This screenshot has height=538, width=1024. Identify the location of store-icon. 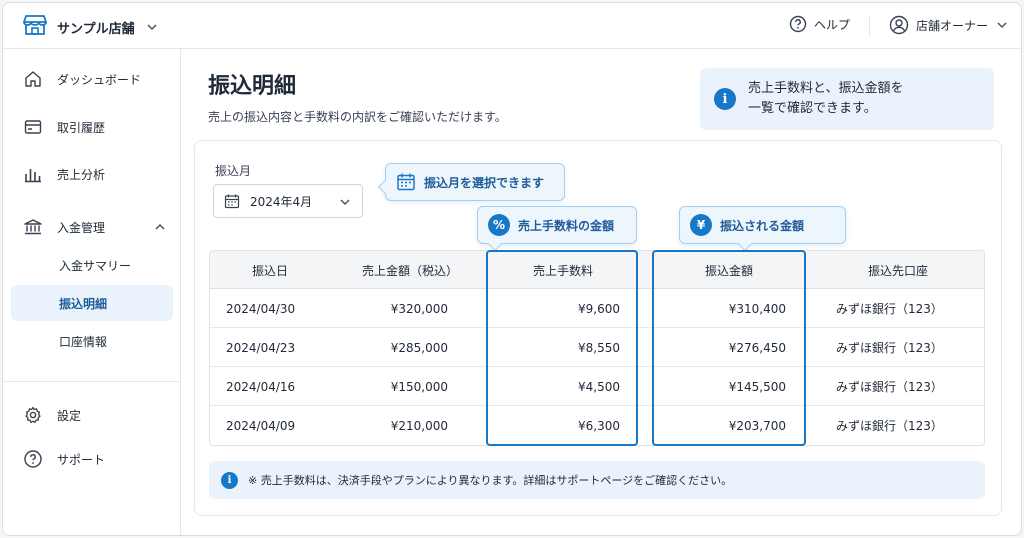
(35, 27).